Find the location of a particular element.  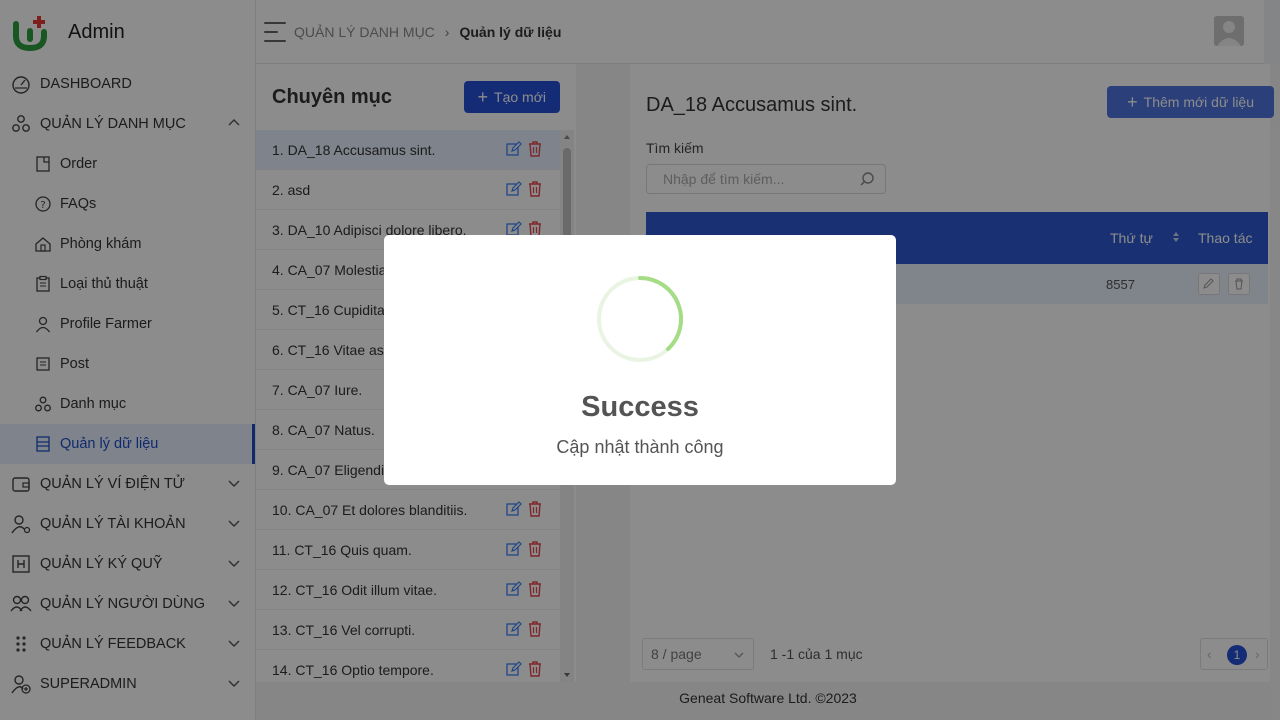

success-dialog: Success Cập nhật thành công is located at coordinates (640, 360).